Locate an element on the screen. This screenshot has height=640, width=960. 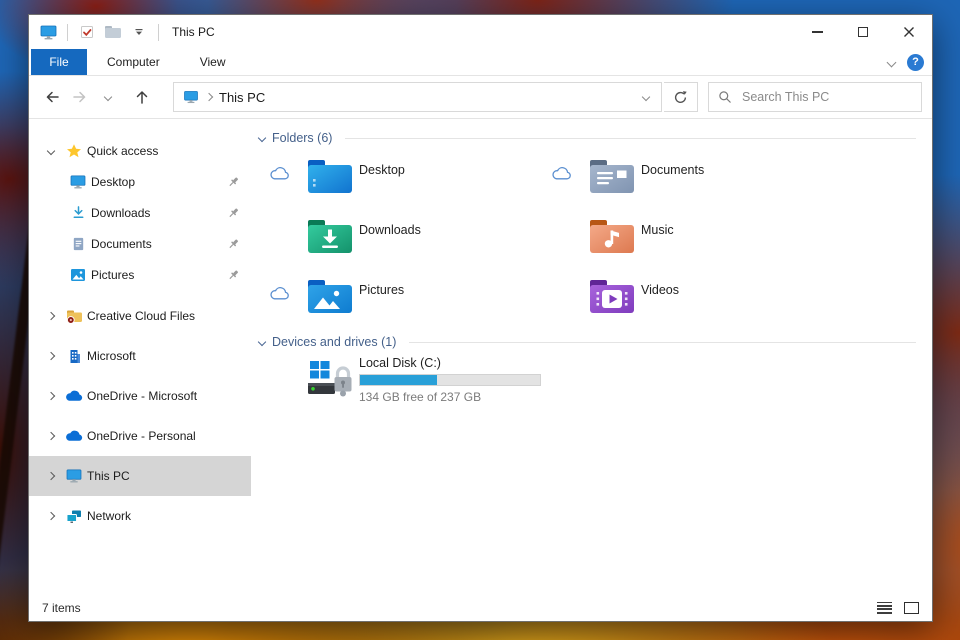
new-folder-button is located at coordinates (113, 32).